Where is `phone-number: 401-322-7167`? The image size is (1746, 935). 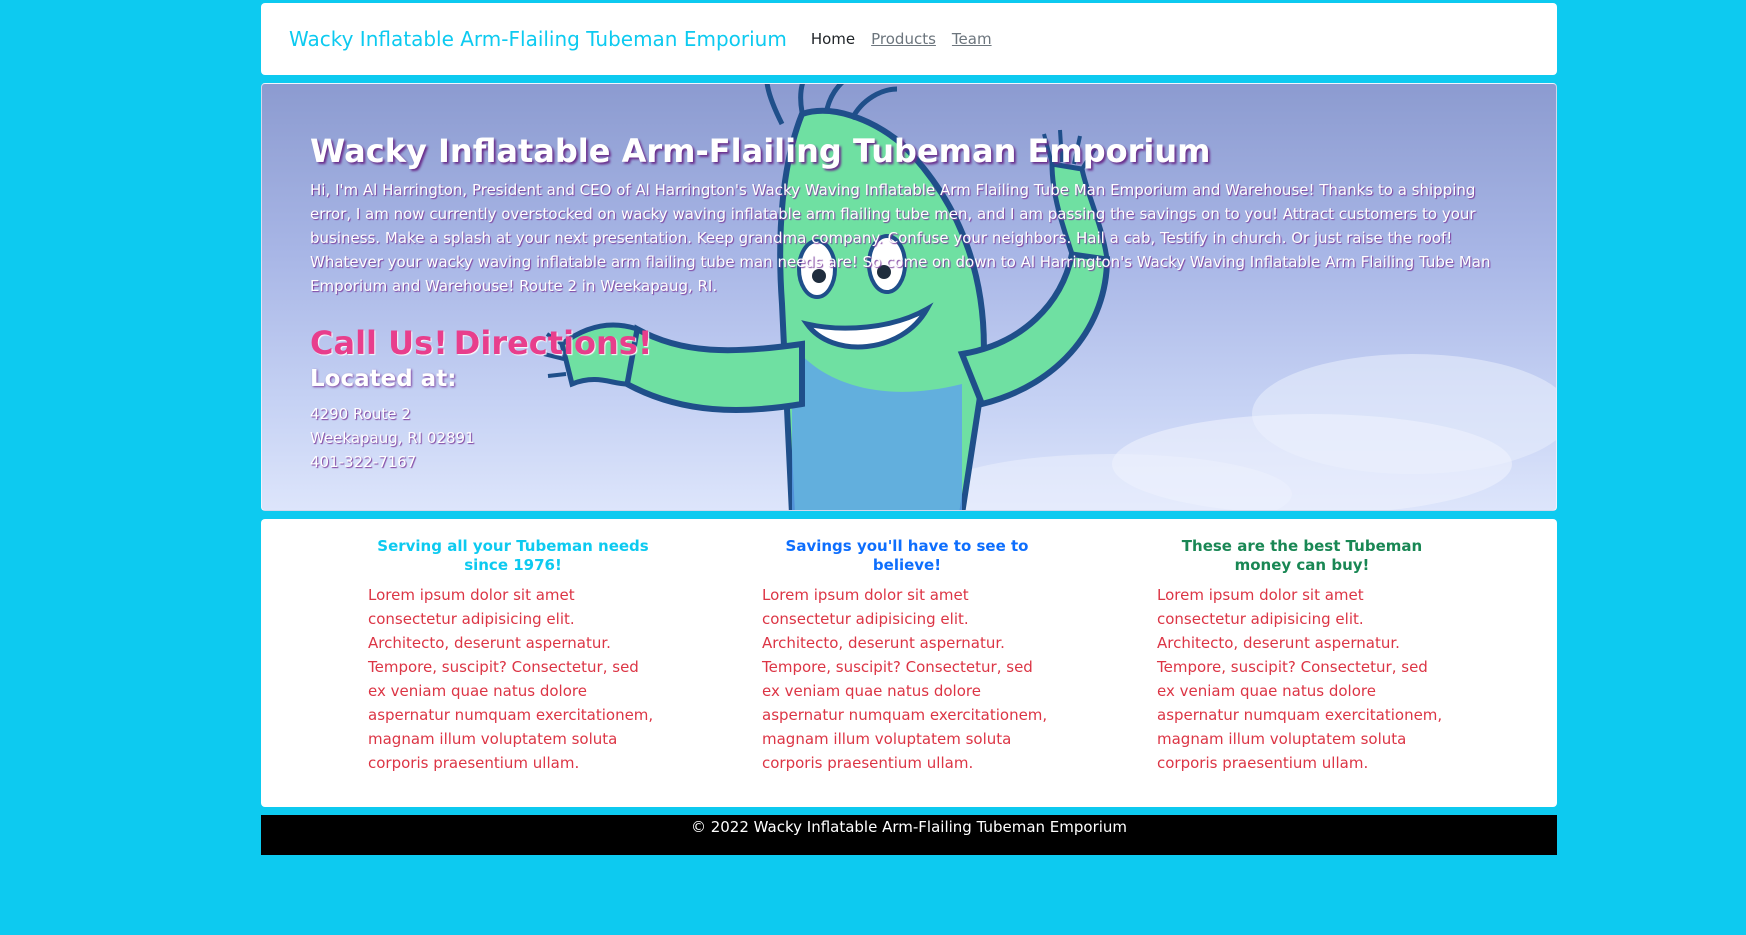 phone-number: 401-322-7167 is located at coordinates (363, 462).